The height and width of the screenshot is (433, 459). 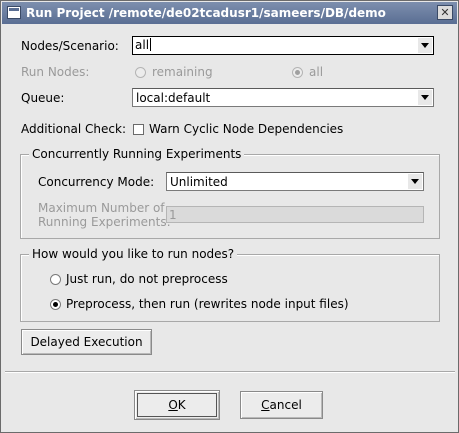 What do you see at coordinates (445, 12) in the screenshot?
I see `close-icon: ✕` at bounding box center [445, 12].